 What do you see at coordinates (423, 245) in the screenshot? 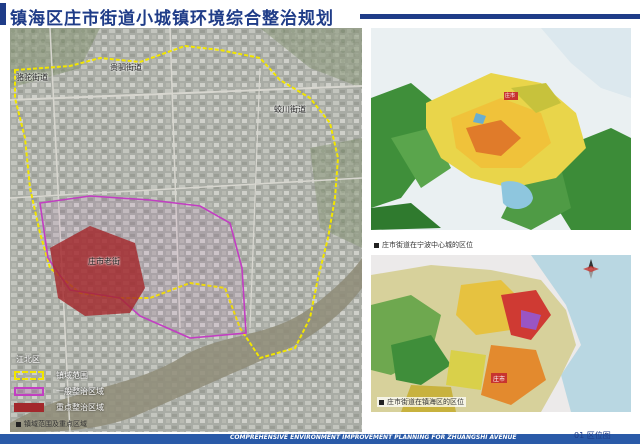
I see `top-map-caption: 庄市街道在宁波中心城的区位` at bounding box center [423, 245].